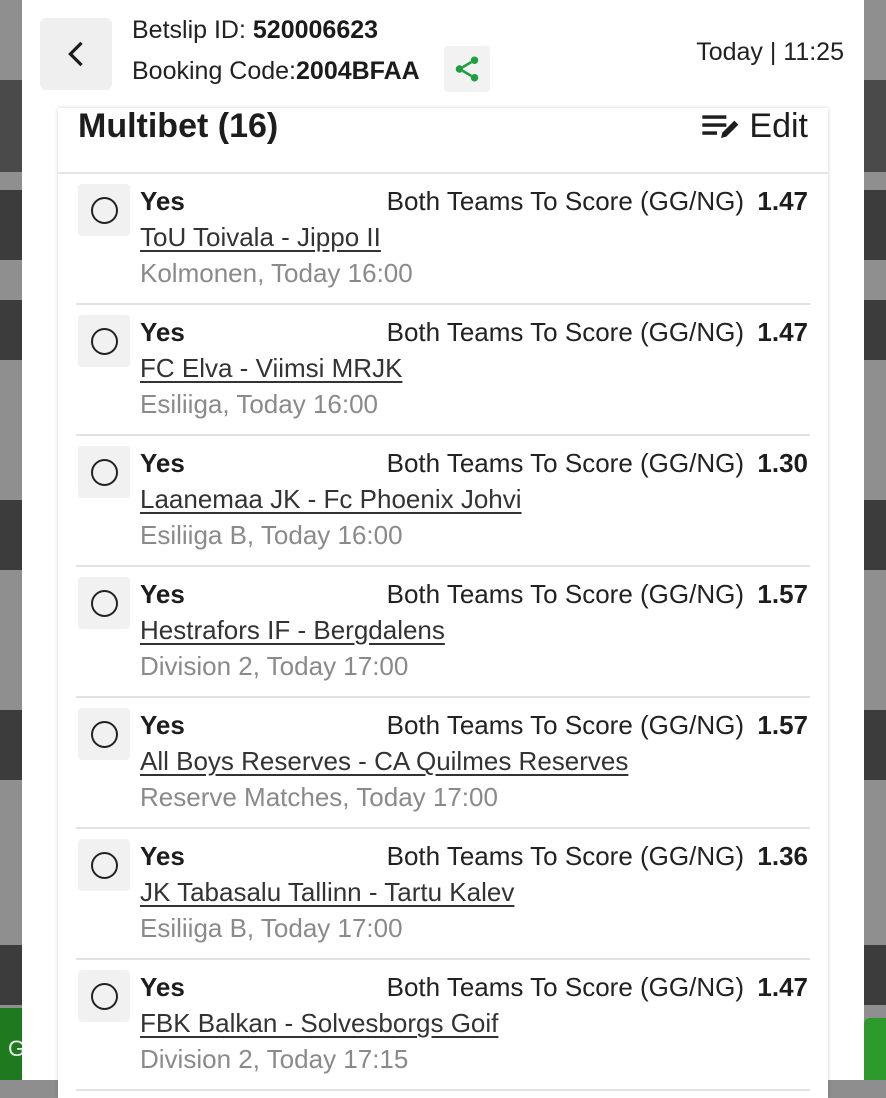 The height and width of the screenshot is (1098, 886). Describe the element at coordinates (319, 797) in the screenshot. I see `bet-league-time: Reserve Matches, Today 17:00` at that location.